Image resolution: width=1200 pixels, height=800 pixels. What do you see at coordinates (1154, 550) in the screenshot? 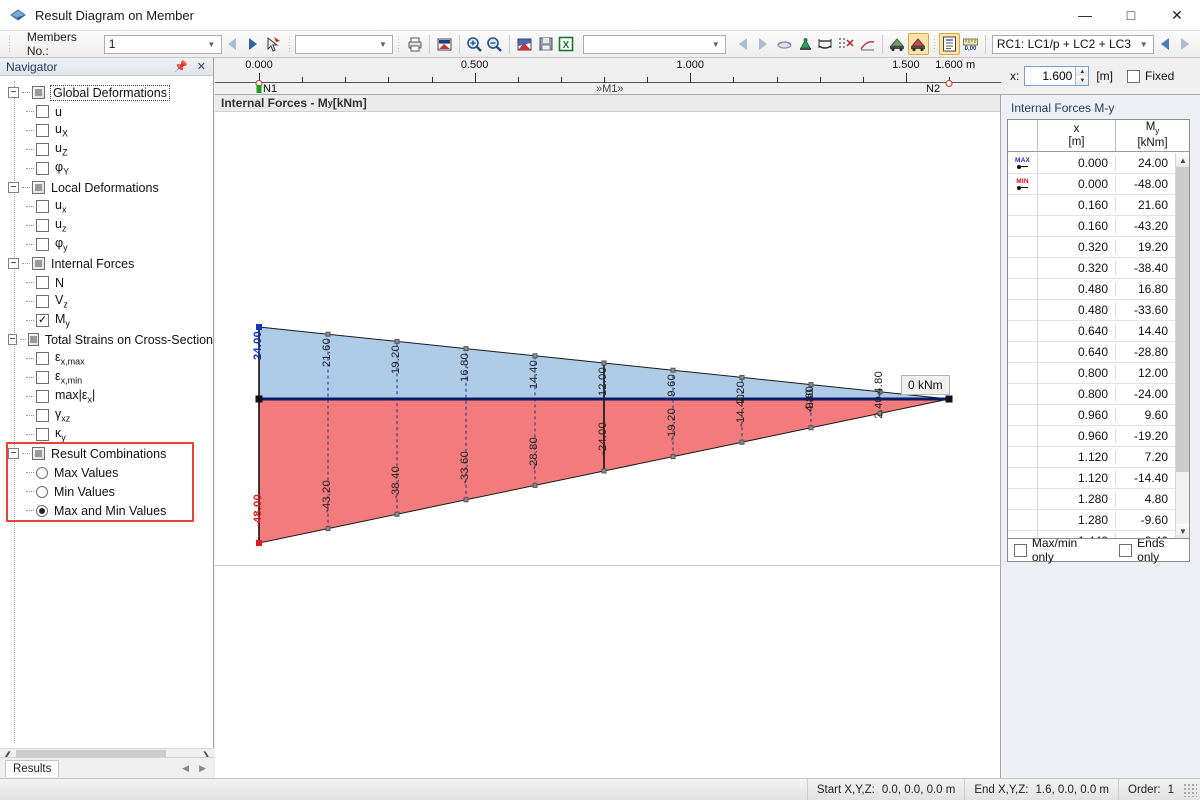
I see `ends-only-checkbox: Ends only` at bounding box center [1154, 550].